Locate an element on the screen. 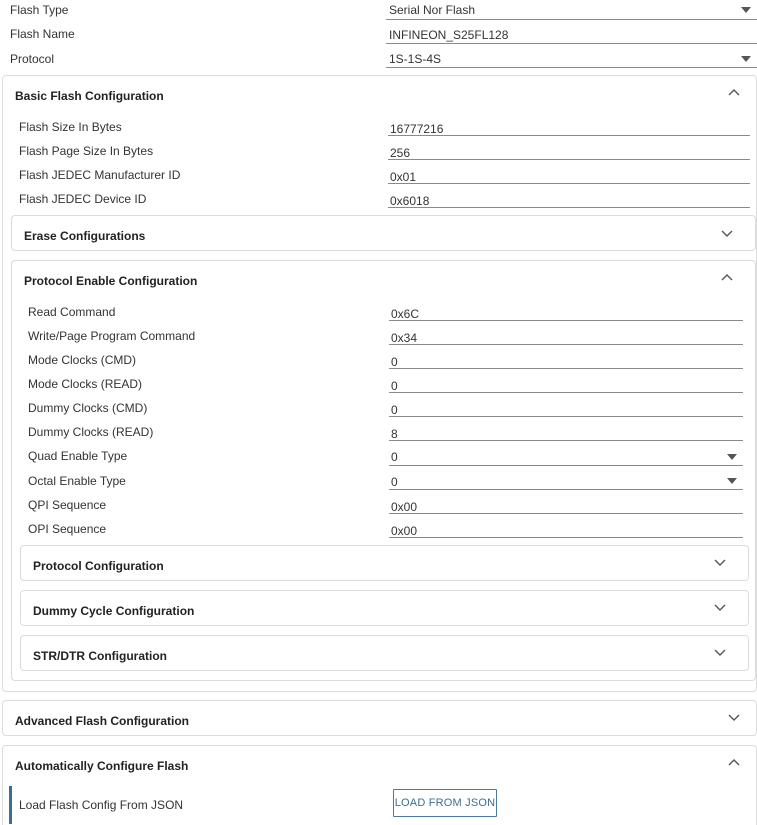 The image size is (757, 825). qpi-sequence-input: 0x00 is located at coordinates (566, 505).